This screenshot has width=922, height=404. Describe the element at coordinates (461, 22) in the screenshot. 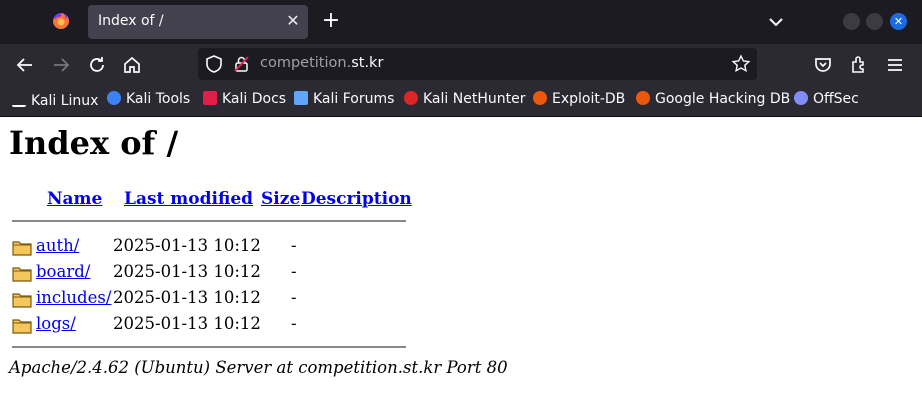

I see `tab-strip: Index of / ✕ + ✕` at that location.